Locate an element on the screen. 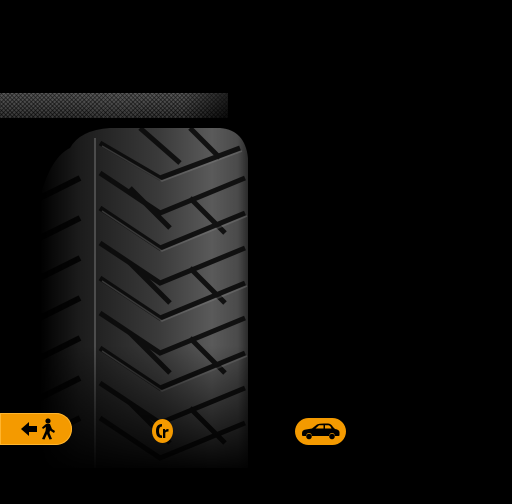 The image size is (512, 504). credits-button is located at coordinates (162, 431).